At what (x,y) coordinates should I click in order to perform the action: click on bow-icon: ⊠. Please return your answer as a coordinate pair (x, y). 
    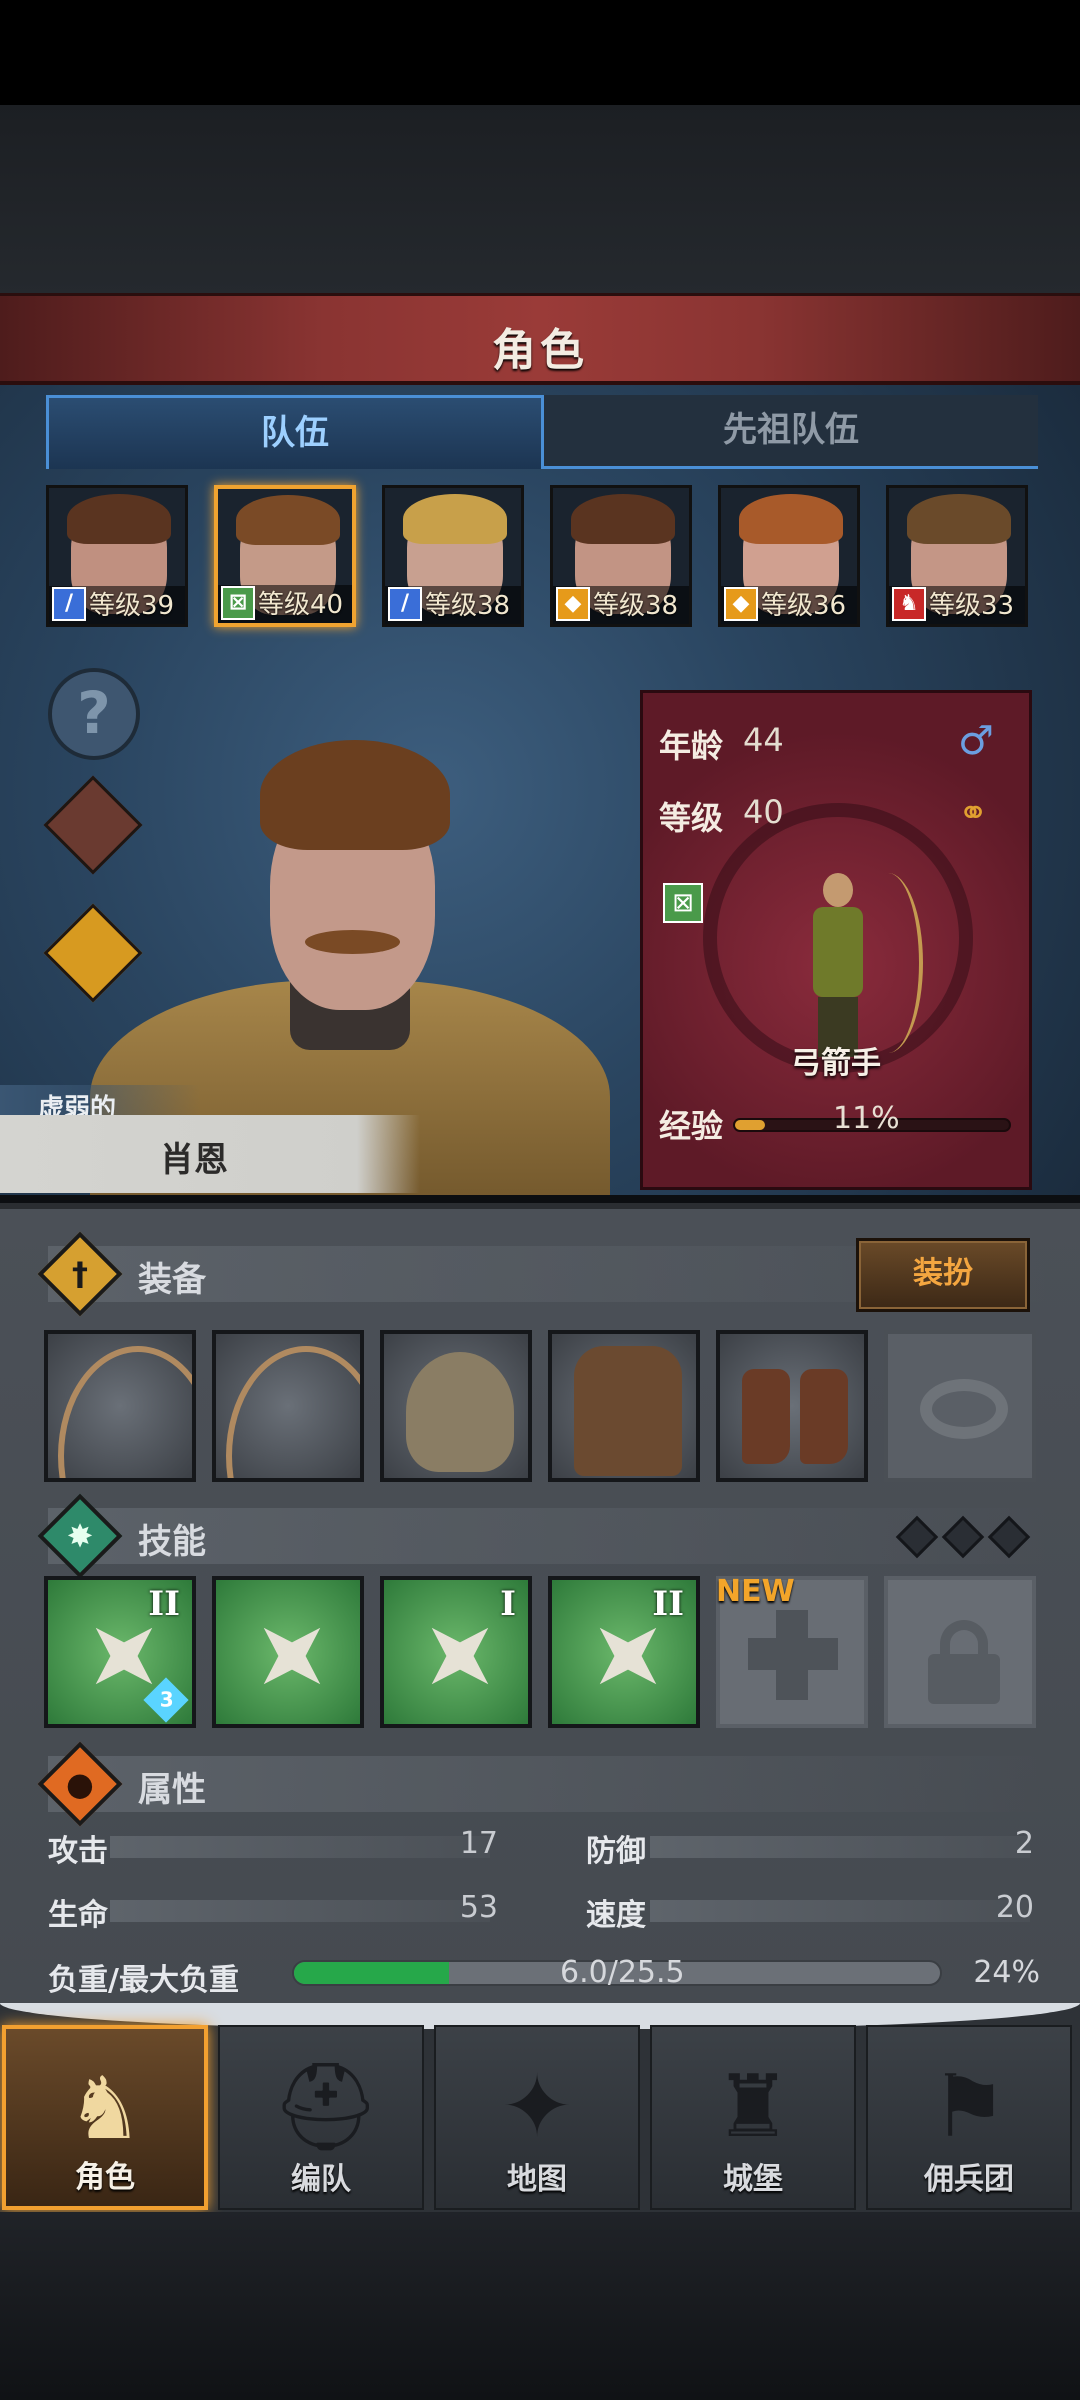
    Looking at the image, I should click on (238, 603).